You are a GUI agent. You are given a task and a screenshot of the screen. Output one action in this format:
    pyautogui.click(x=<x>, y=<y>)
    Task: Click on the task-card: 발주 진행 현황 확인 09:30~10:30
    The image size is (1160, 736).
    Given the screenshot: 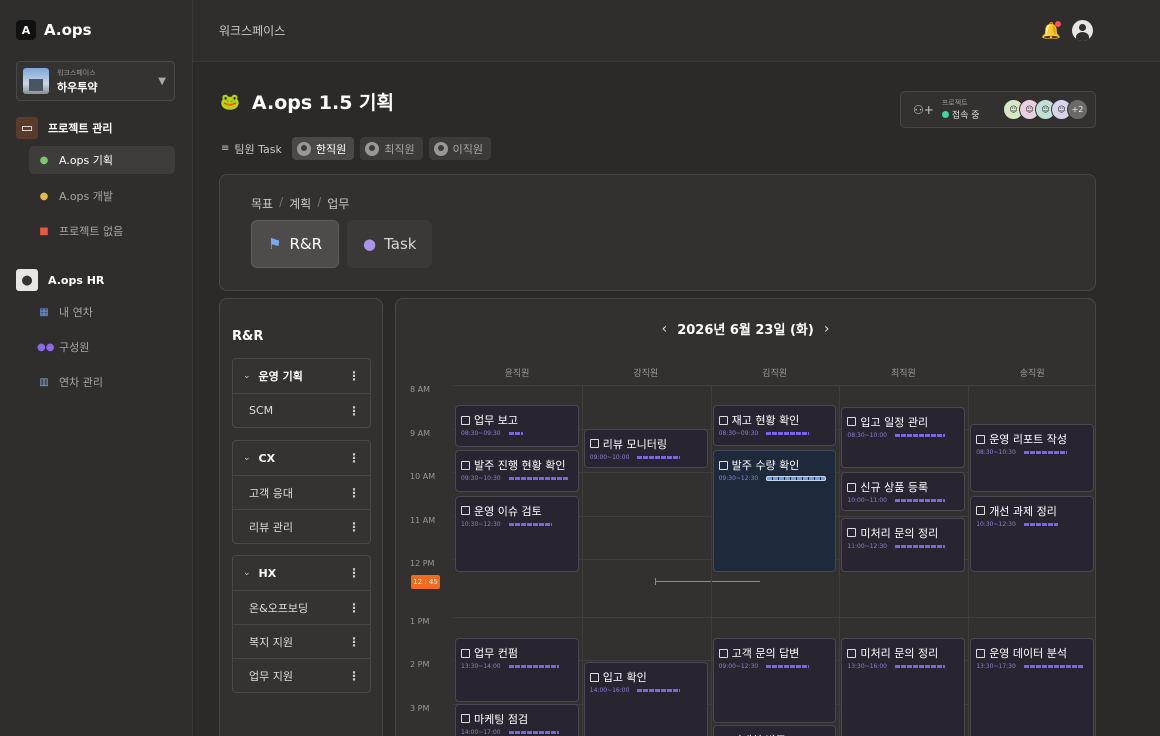 What is the action you would take?
    pyautogui.click(x=517, y=471)
    